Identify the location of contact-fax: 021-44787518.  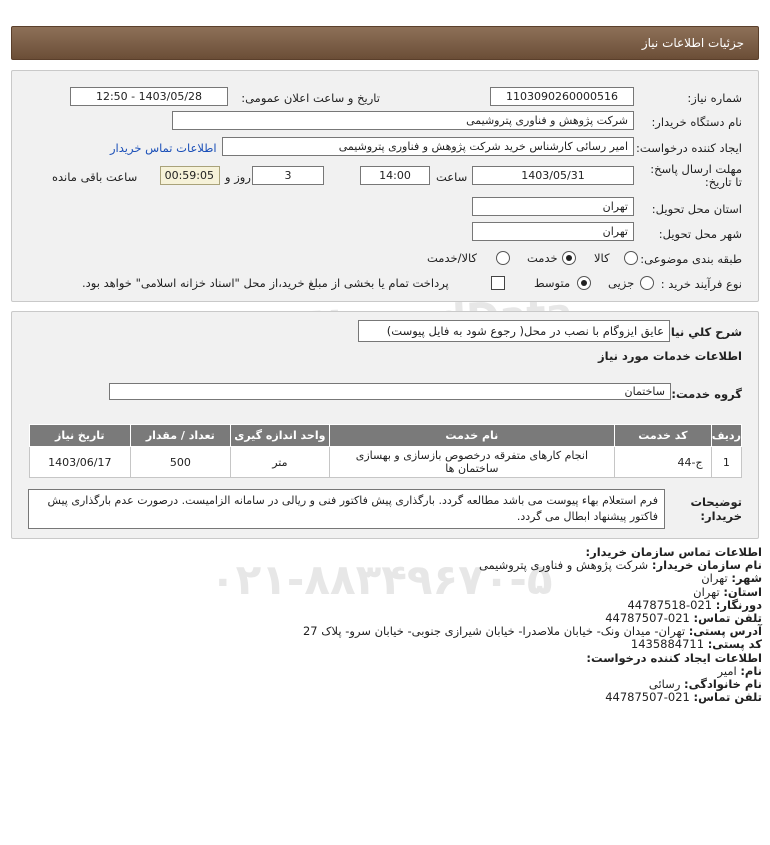
(670, 604).